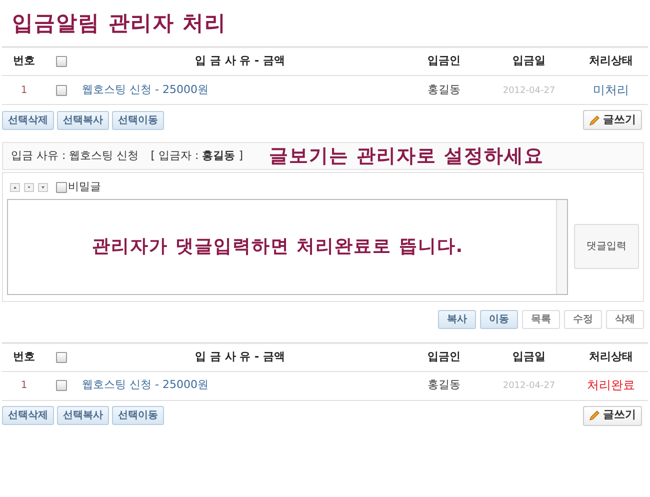 The image size is (650, 497). I want to click on action-button: 이동, so click(499, 319).